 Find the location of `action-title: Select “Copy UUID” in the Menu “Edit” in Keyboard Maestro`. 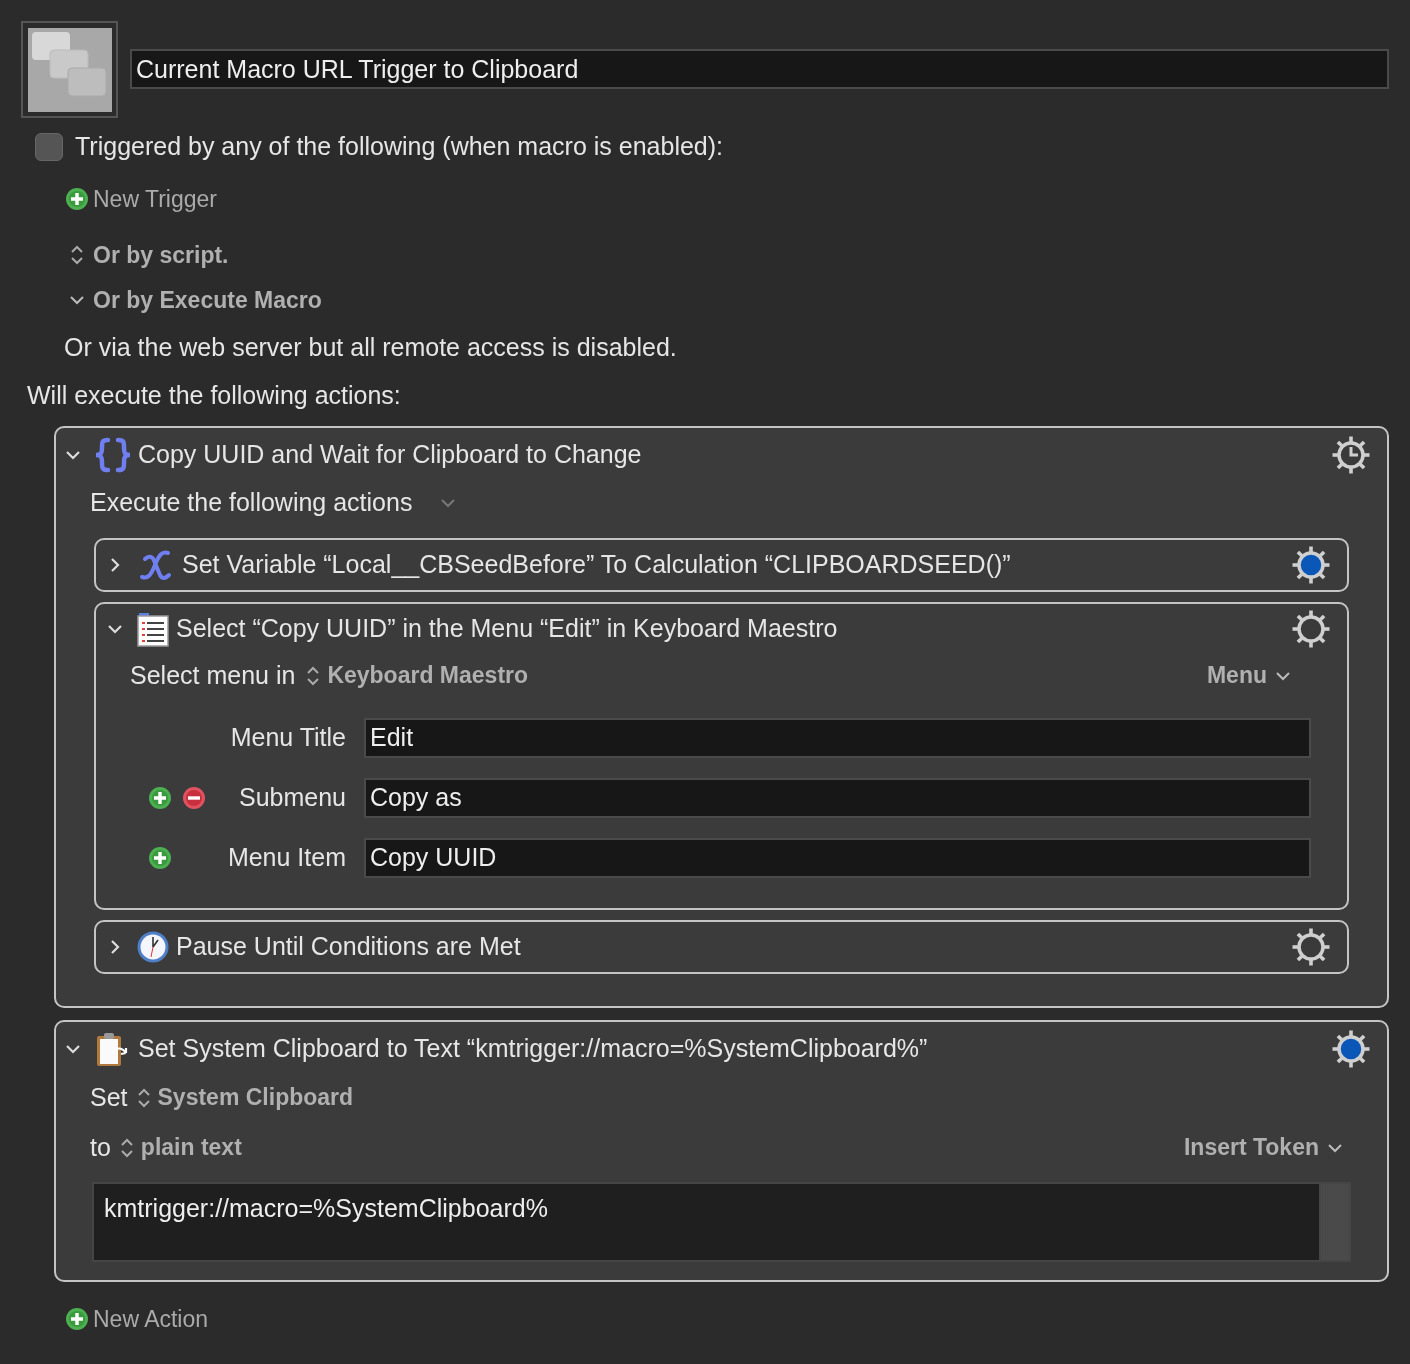

action-title: Select “Copy UUID” in the Menu “Edit” in Keyboard Maestro is located at coordinates (507, 628).